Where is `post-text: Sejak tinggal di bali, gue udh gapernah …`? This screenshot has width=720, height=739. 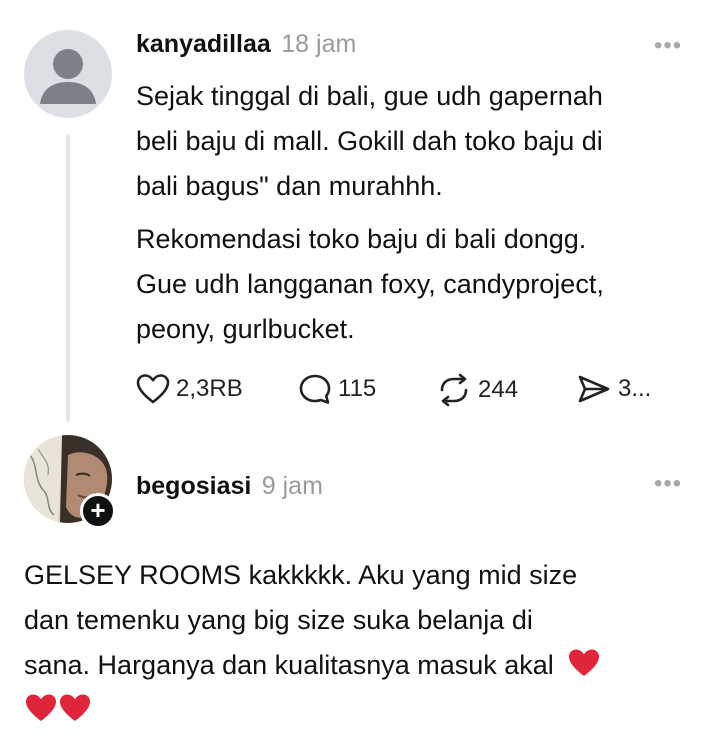
post-text: Sejak tinggal di bali, gue udh gapernah … is located at coordinates (416, 141).